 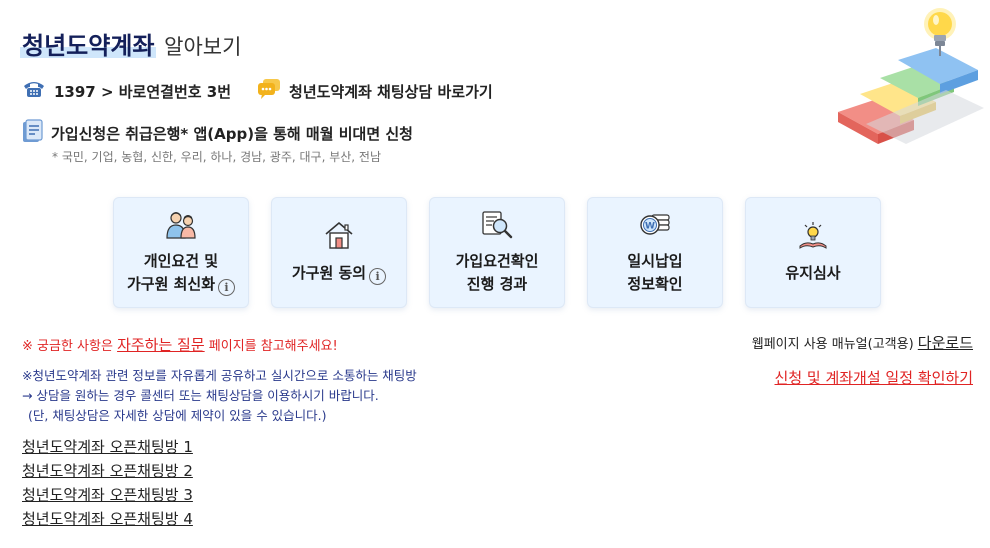 I want to click on page-title-sub: 알아보기, so click(x=203, y=47).